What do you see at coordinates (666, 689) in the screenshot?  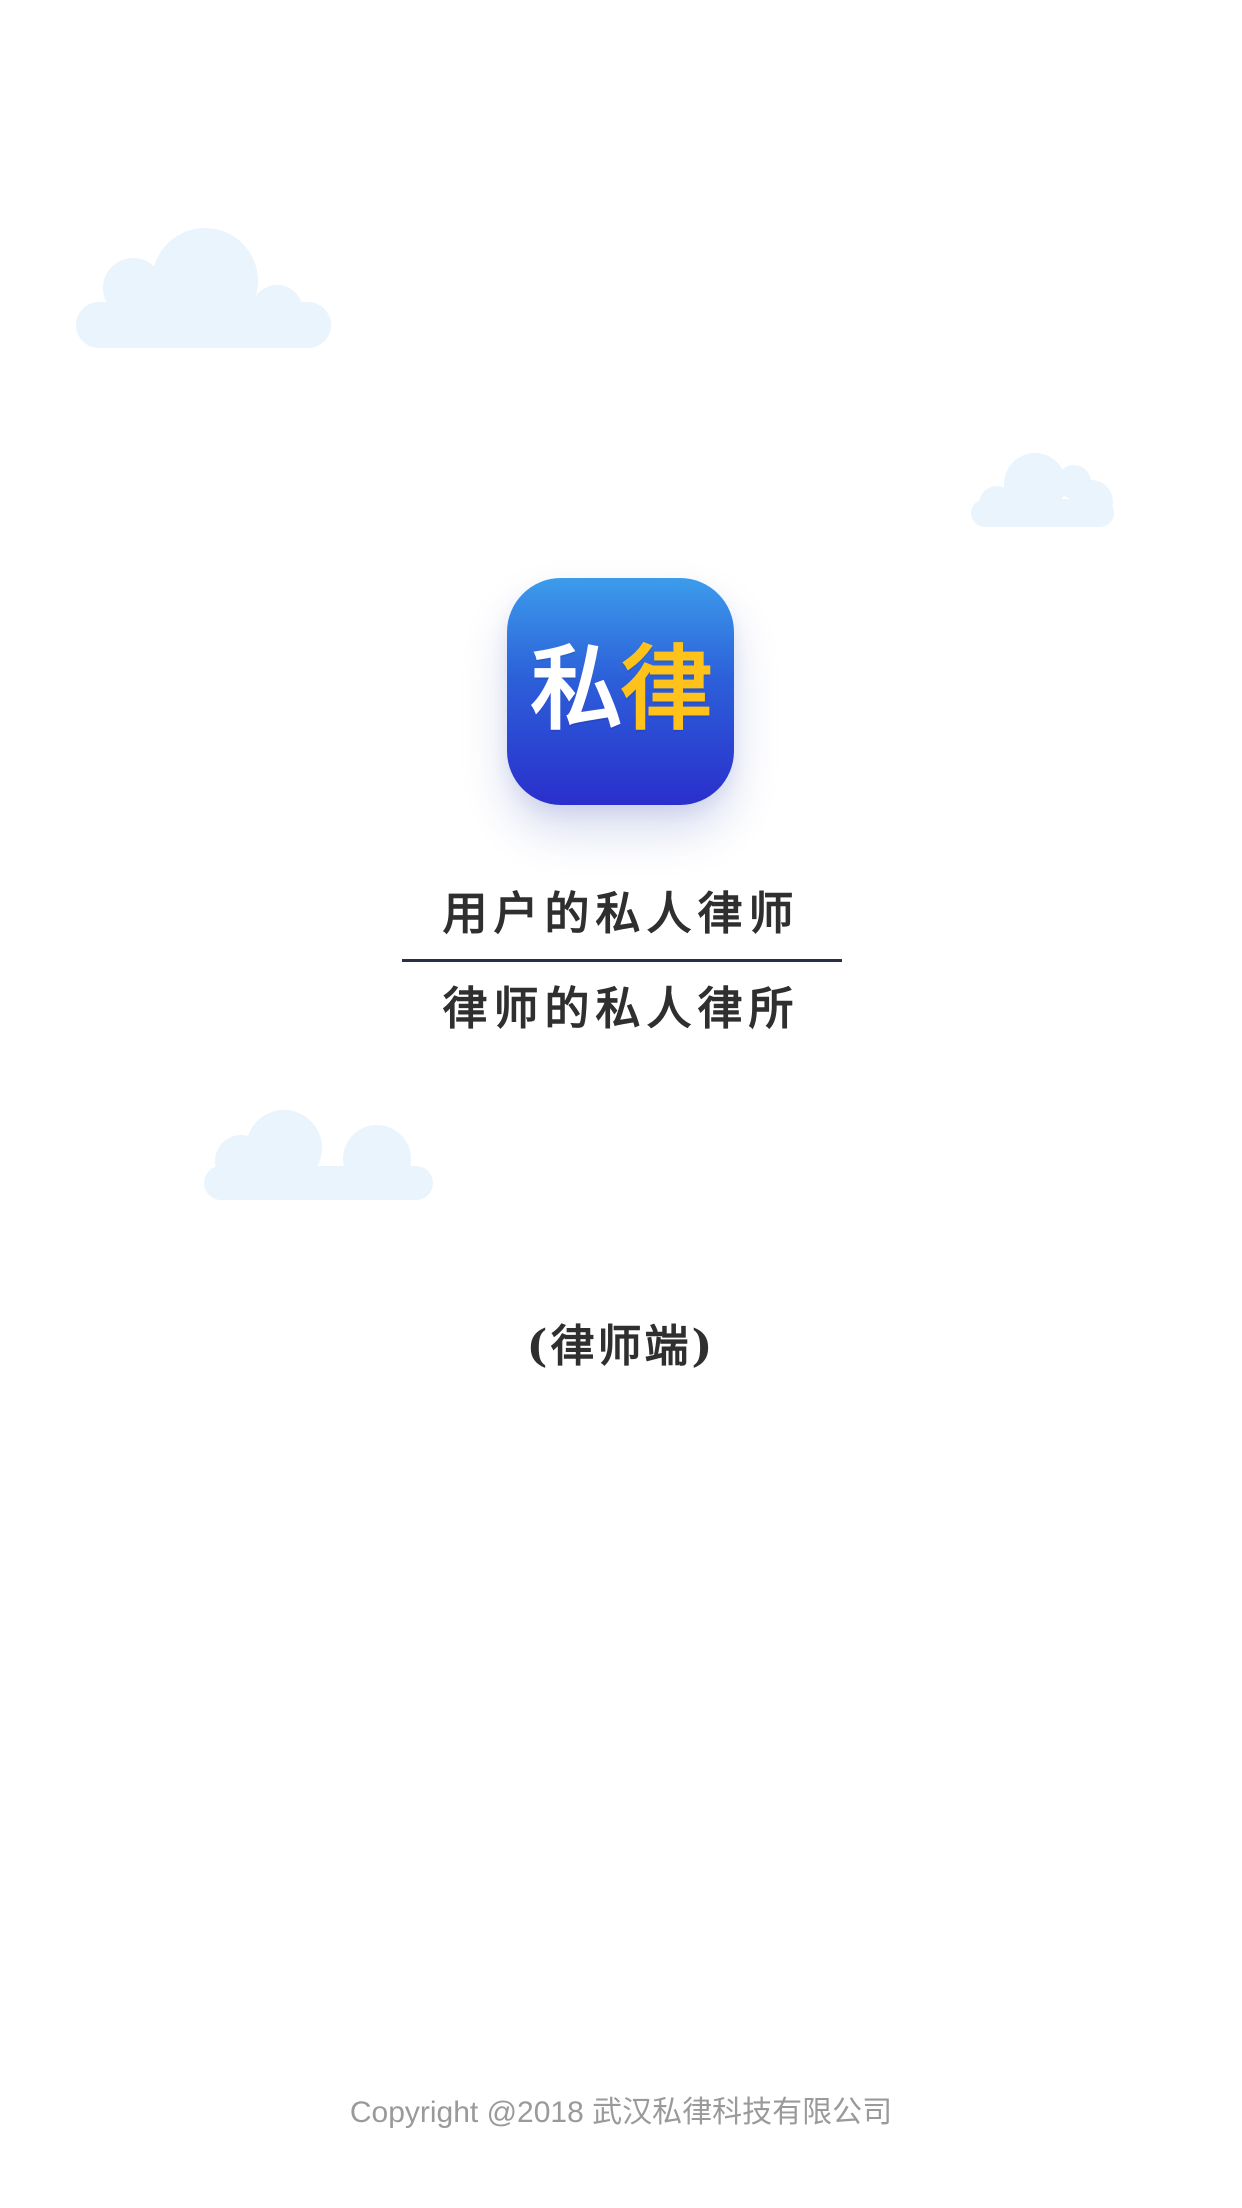 I see `app-logo-char-accent: 律` at bounding box center [666, 689].